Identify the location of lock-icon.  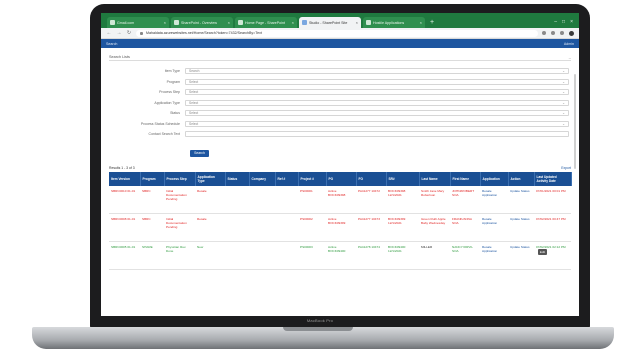
(141, 33).